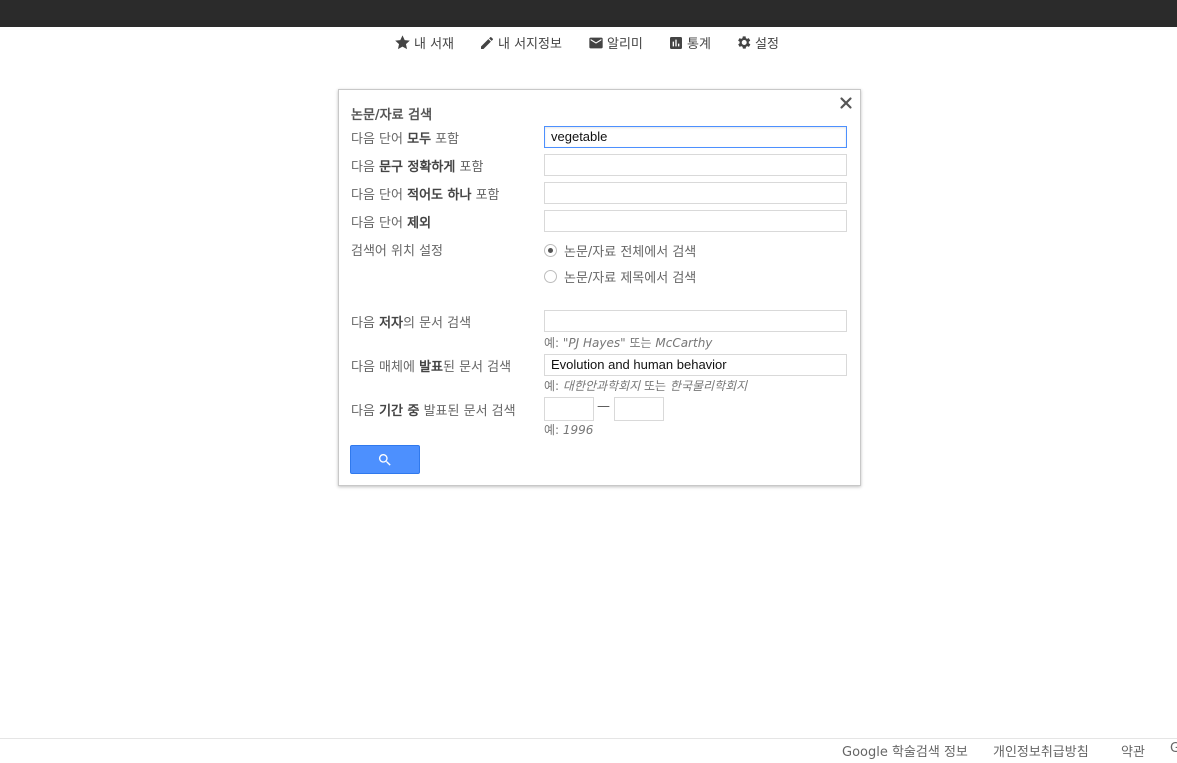 Image resolution: width=1177 pixels, height=763 pixels. I want to click on radio-button-selected, so click(550, 250).